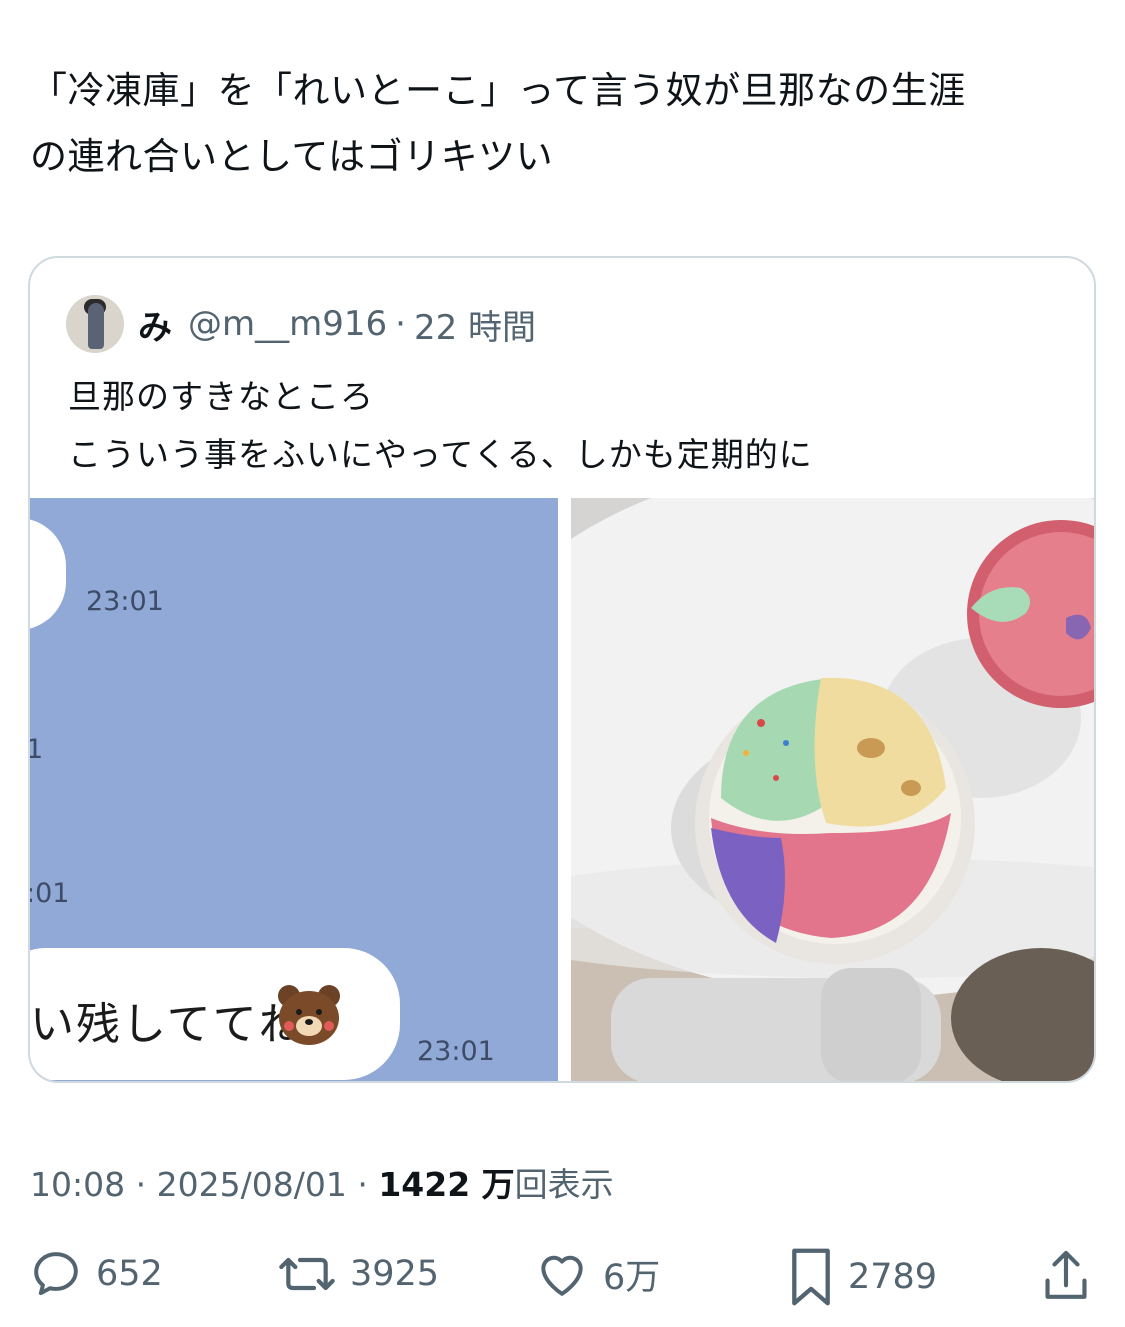 This screenshot has height=1327, width=1125. Describe the element at coordinates (48, 574) in the screenshot. I see `chat-bubble` at that location.